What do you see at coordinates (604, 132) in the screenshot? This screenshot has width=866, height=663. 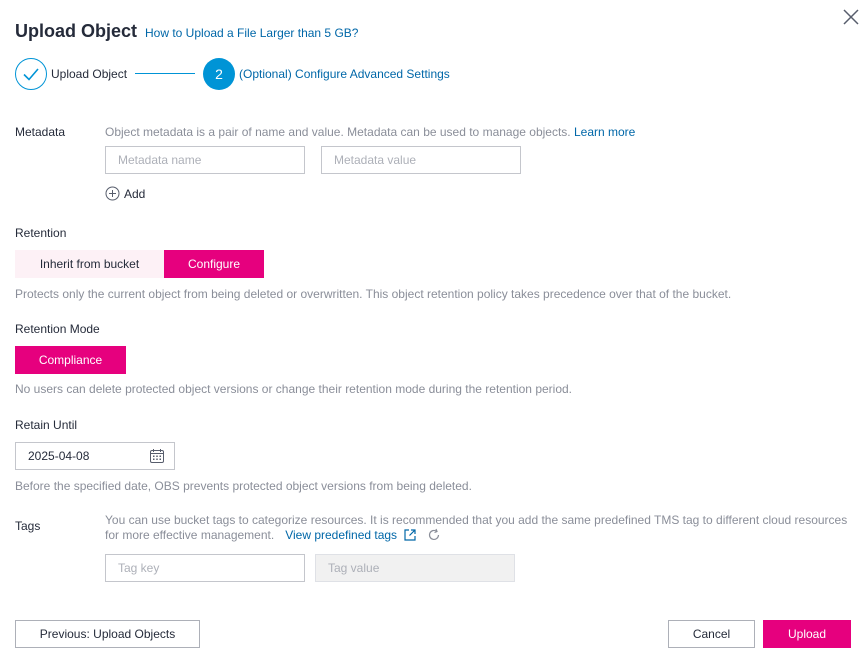 I see `learn-more-link: Learn more` at bounding box center [604, 132].